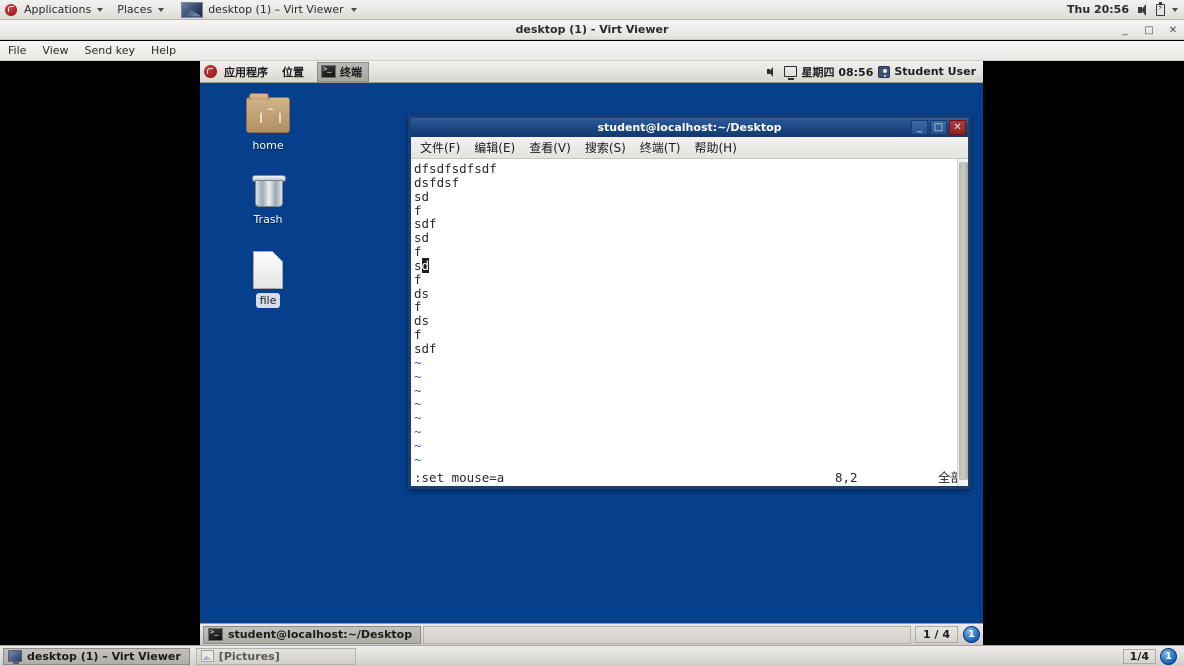  I want to click on menu-view: View, so click(55, 51).